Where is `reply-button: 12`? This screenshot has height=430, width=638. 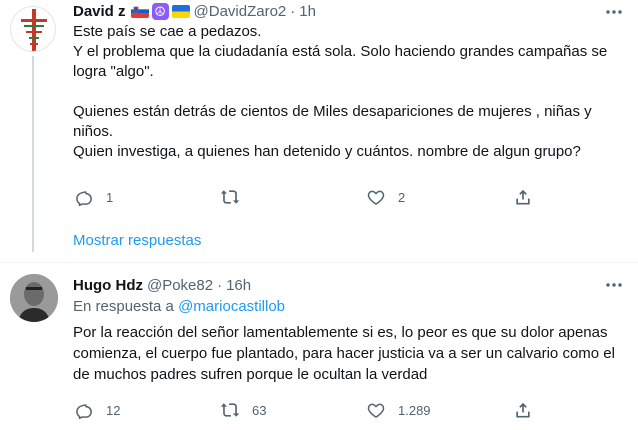
reply-button: 12 is located at coordinates (97, 410).